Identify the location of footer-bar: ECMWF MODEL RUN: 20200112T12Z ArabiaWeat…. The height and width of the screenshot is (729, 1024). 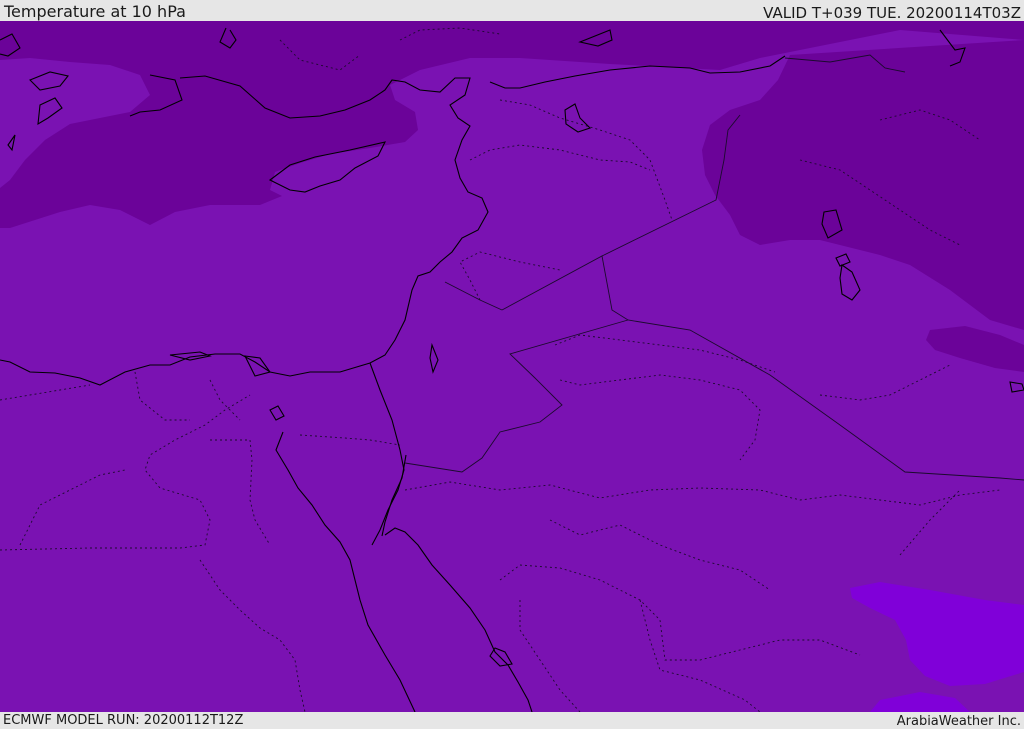
(512, 720).